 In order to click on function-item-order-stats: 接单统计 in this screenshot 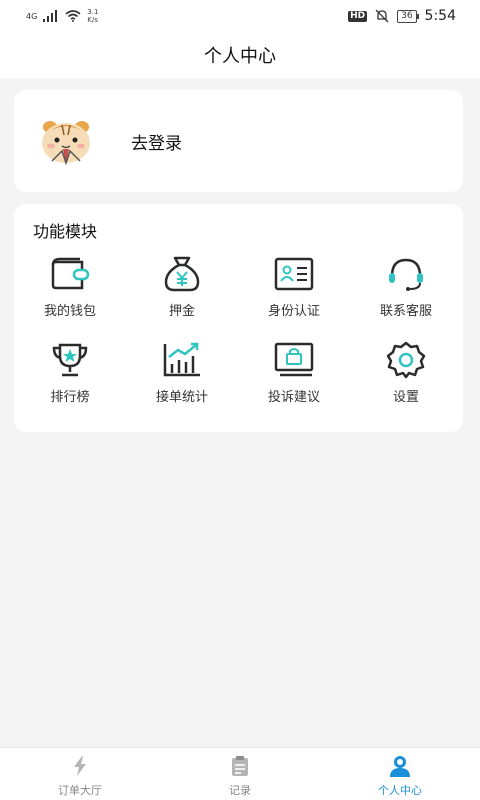, I will do `click(182, 381)`.